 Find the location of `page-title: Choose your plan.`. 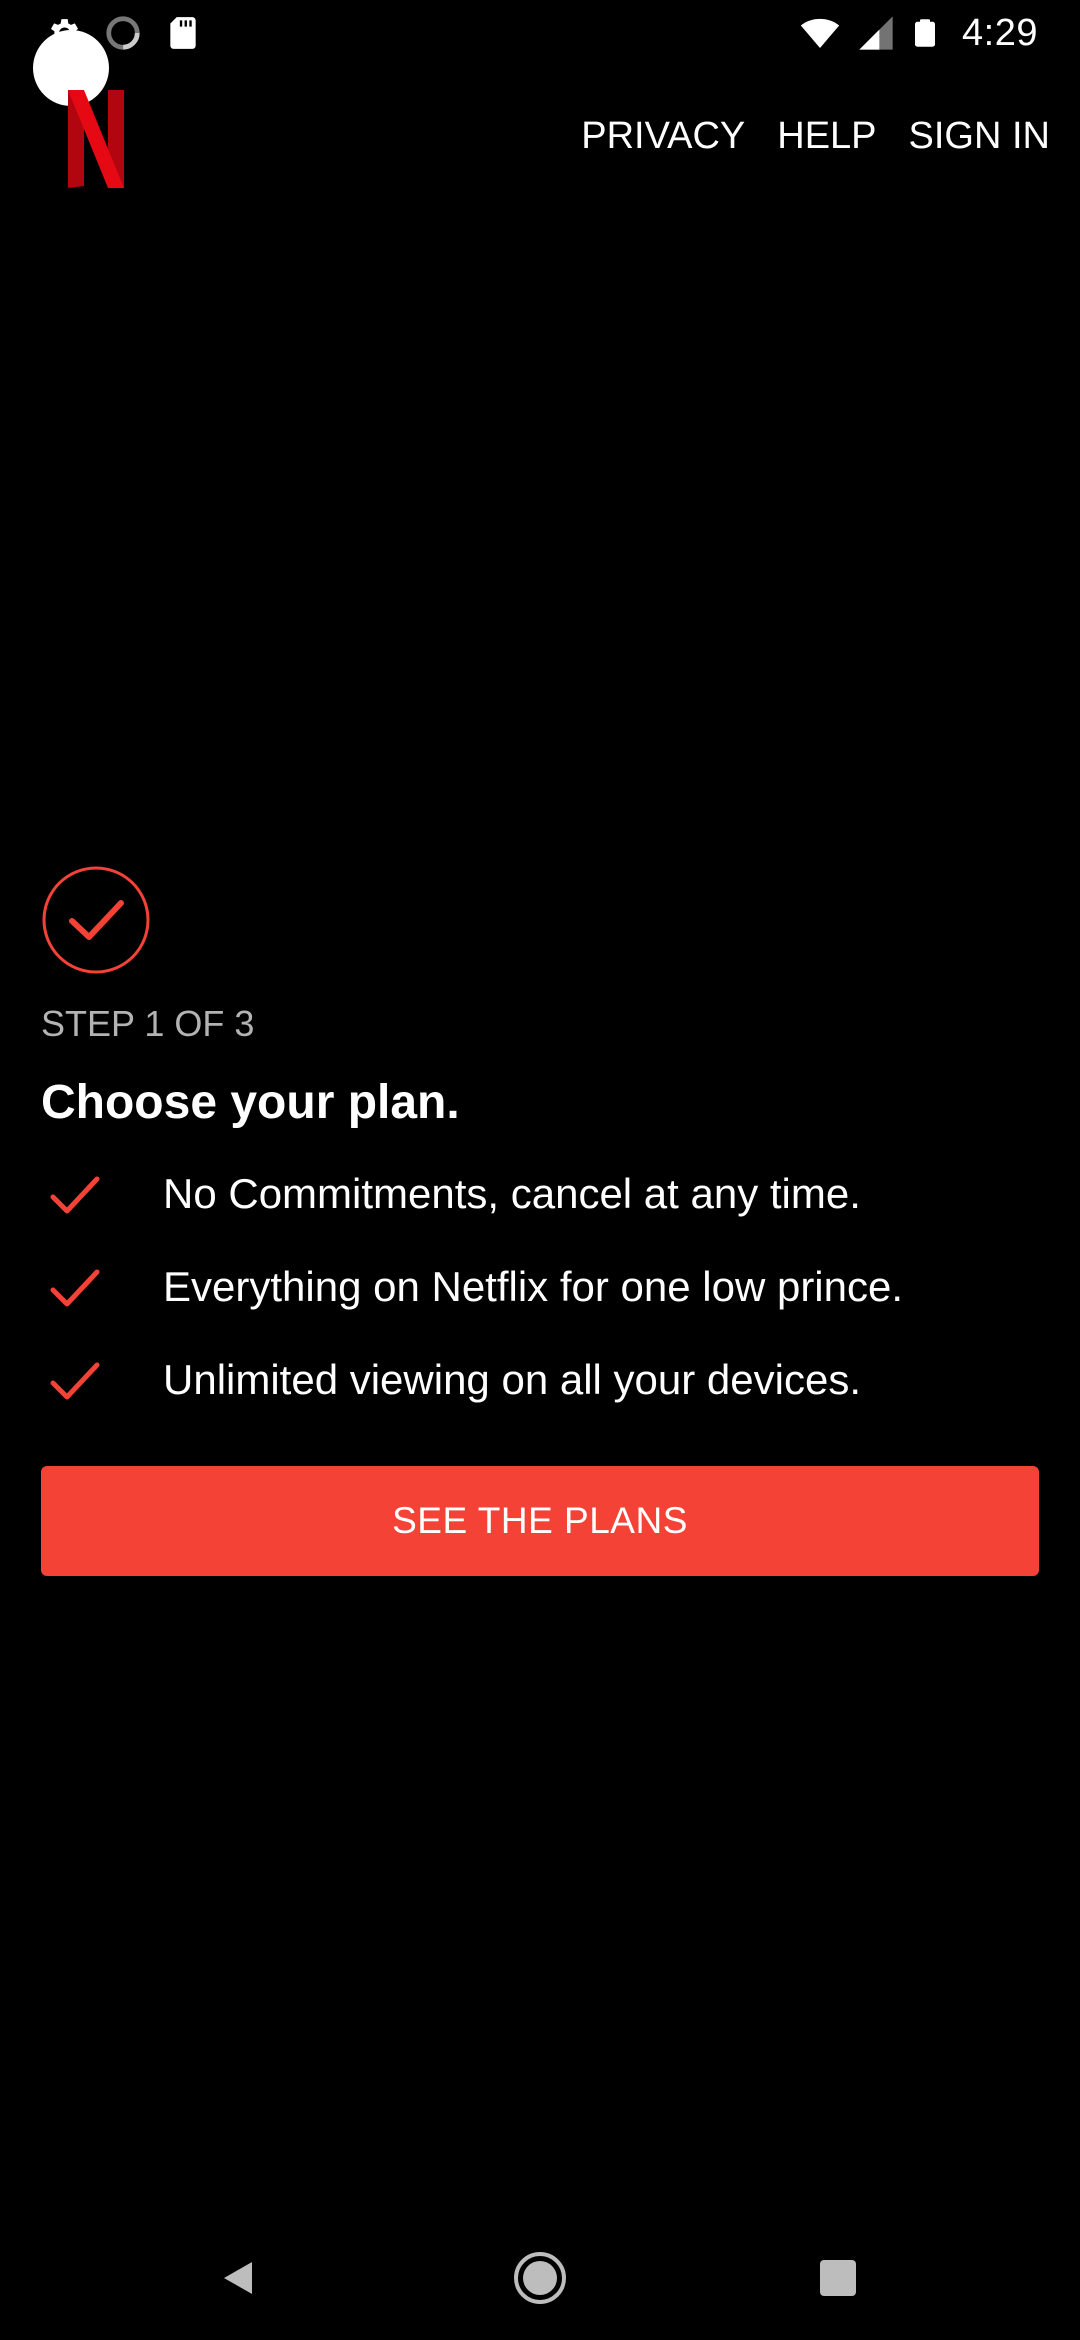

page-title: Choose your plan. is located at coordinates (250, 1102).